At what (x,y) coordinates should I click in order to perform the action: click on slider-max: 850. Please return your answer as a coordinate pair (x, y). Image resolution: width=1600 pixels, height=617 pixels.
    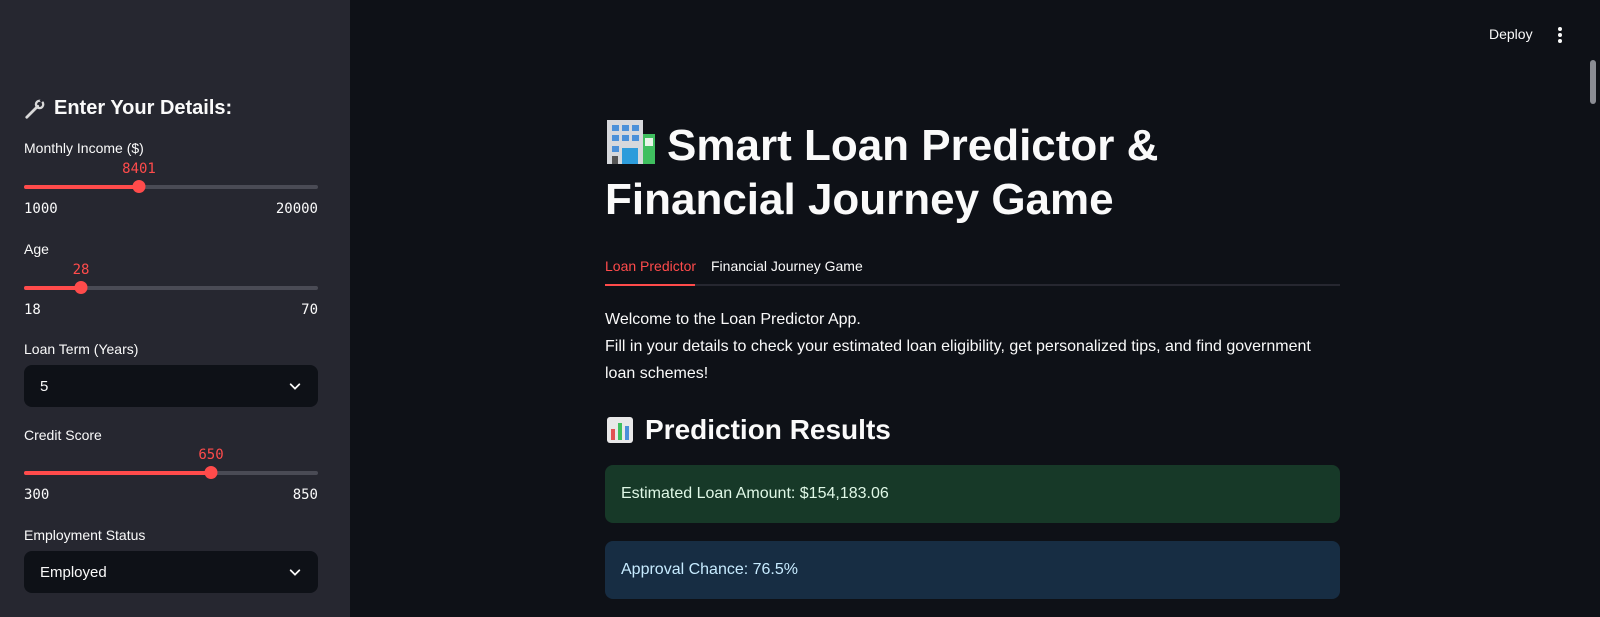
    Looking at the image, I should click on (305, 495).